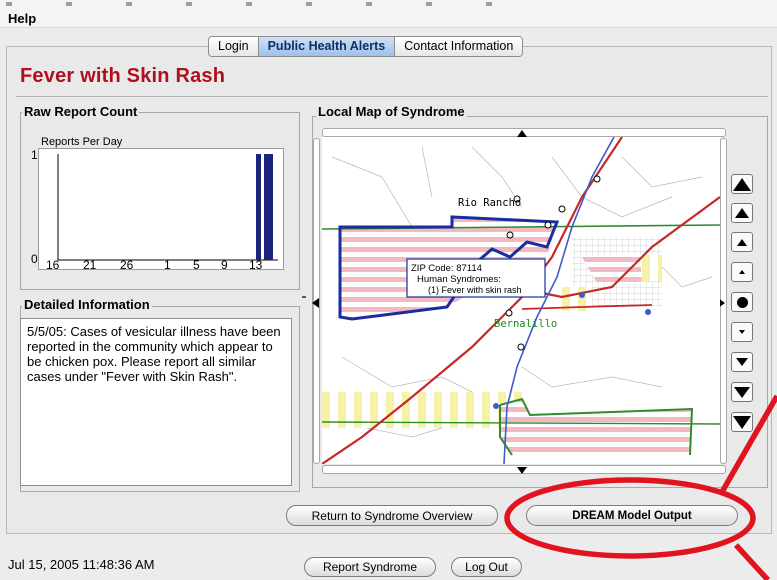  What do you see at coordinates (388, 14) in the screenshot?
I see `menu-bar` at bounding box center [388, 14].